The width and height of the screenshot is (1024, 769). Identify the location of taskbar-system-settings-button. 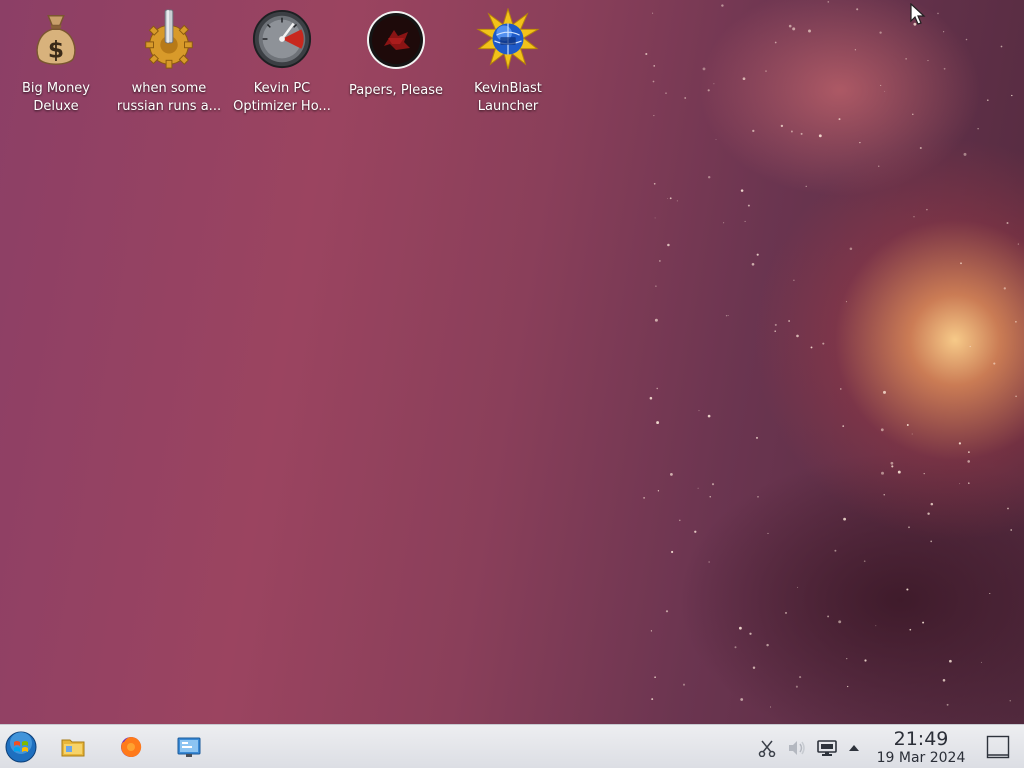
(189, 747).